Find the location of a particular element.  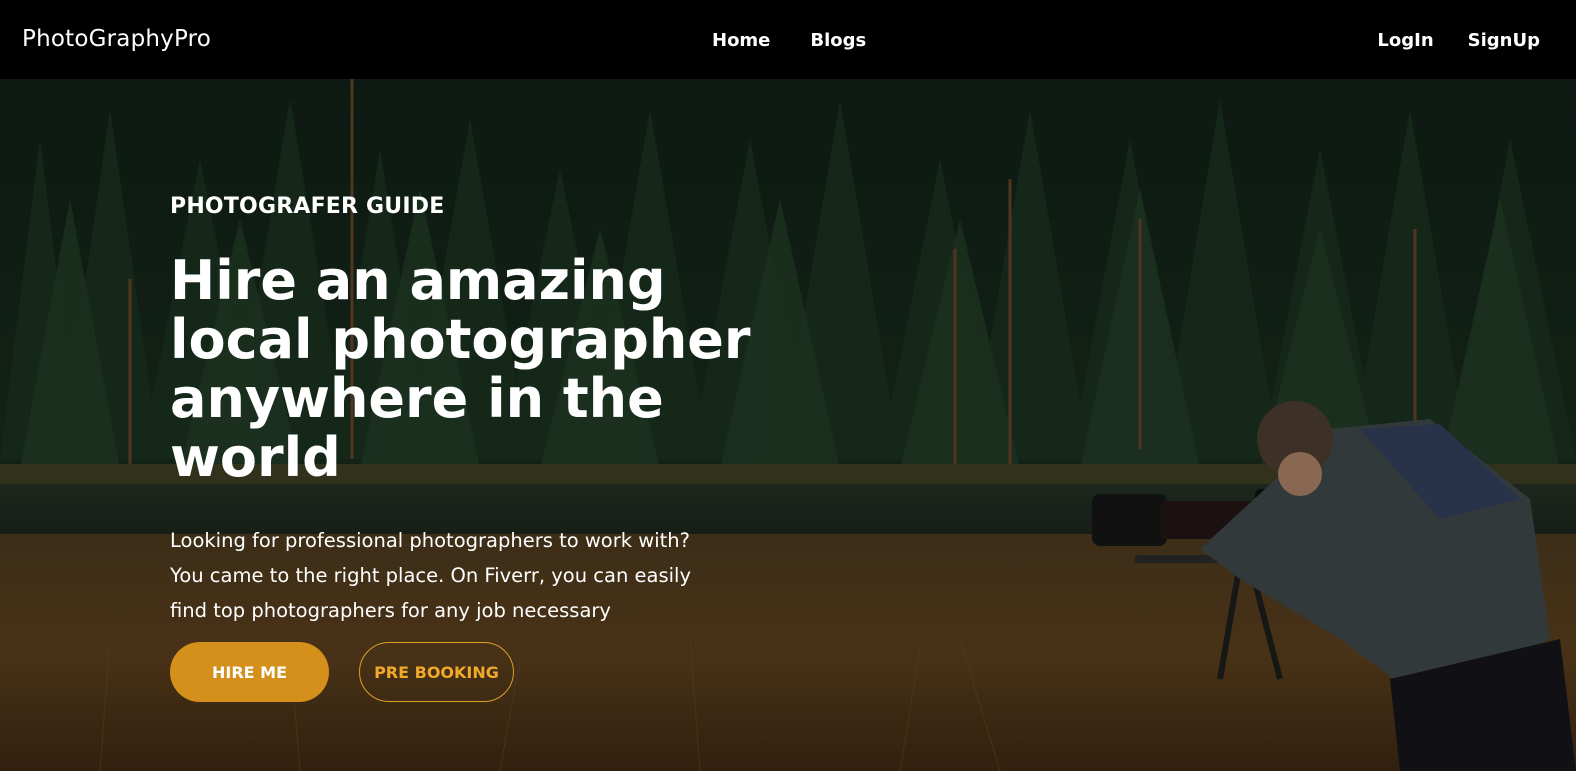

nav-link-home: Home is located at coordinates (741, 40).